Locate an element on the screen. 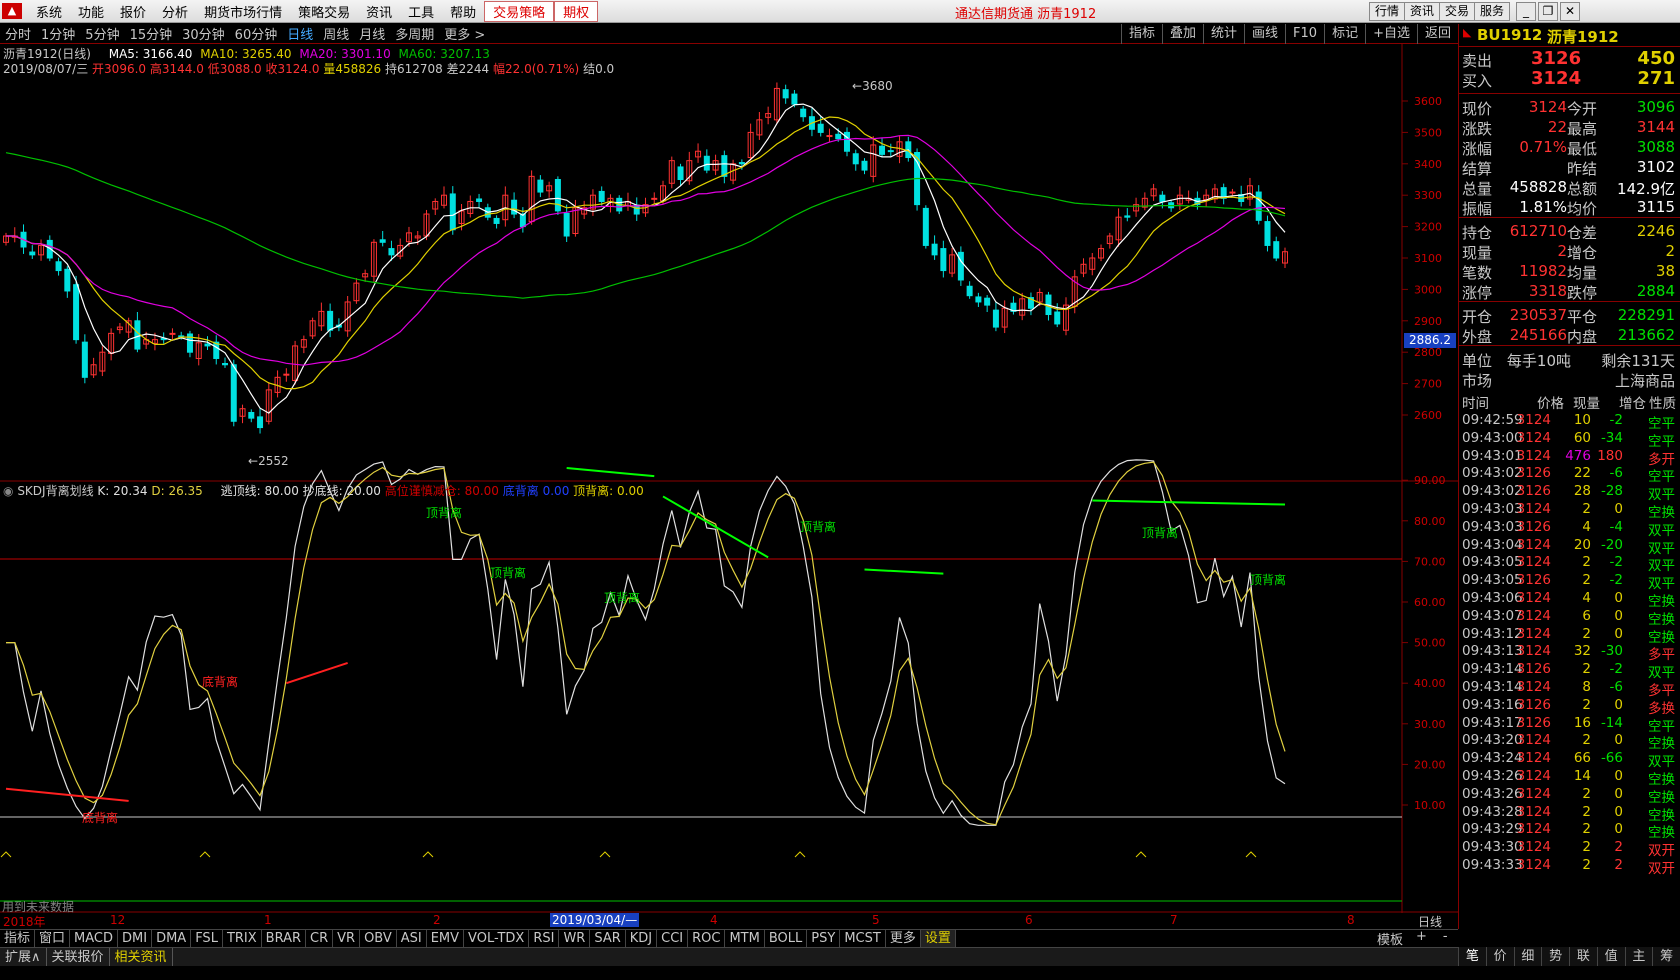  right-tab: 主 is located at coordinates (1638, 956).